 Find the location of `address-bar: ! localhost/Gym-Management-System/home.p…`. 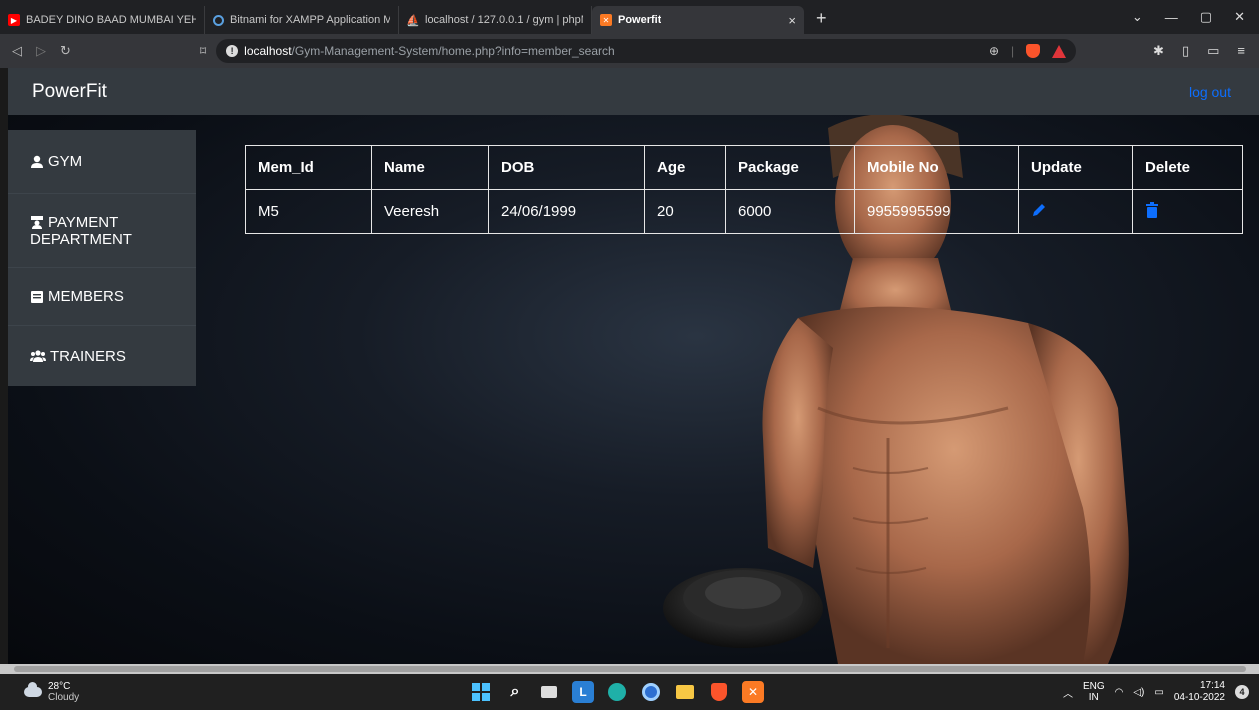

address-bar: ! localhost/Gym-Management-System/home.p… is located at coordinates (646, 51).